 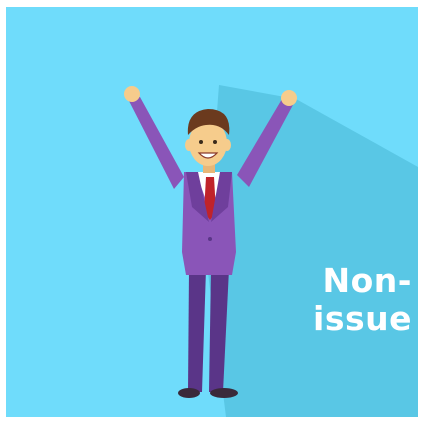 I want to click on right-eye, so click(x=215, y=142).